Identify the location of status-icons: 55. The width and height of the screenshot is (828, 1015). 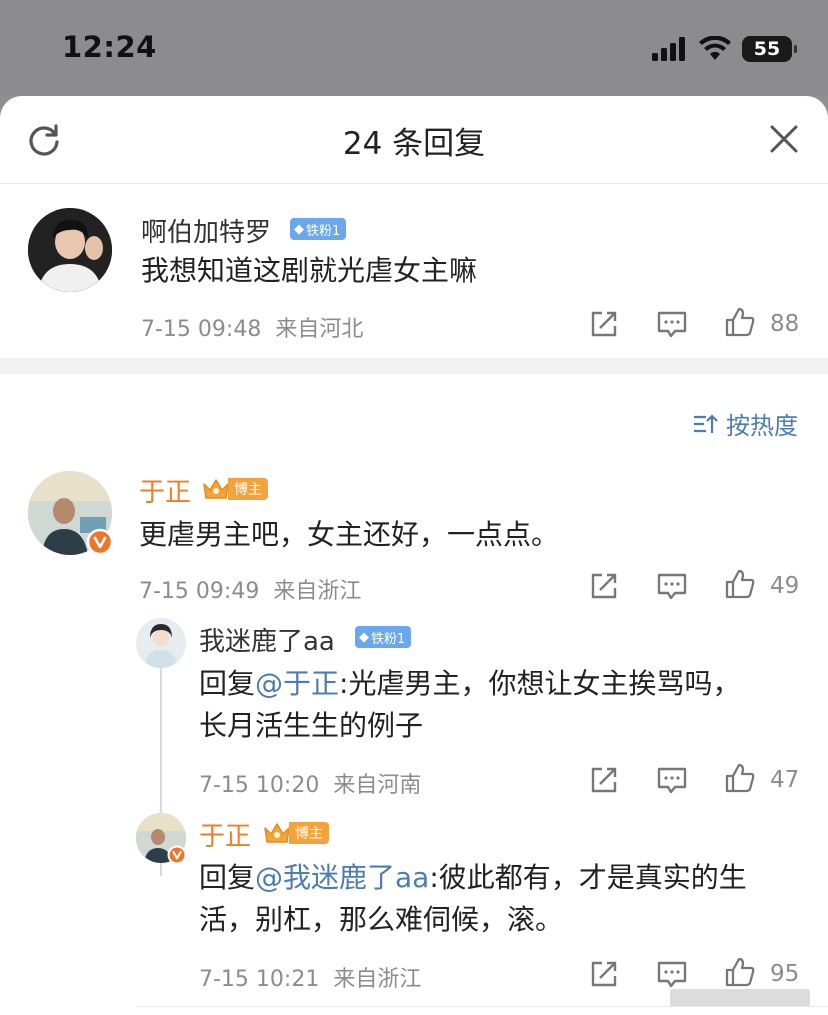
(724, 49).